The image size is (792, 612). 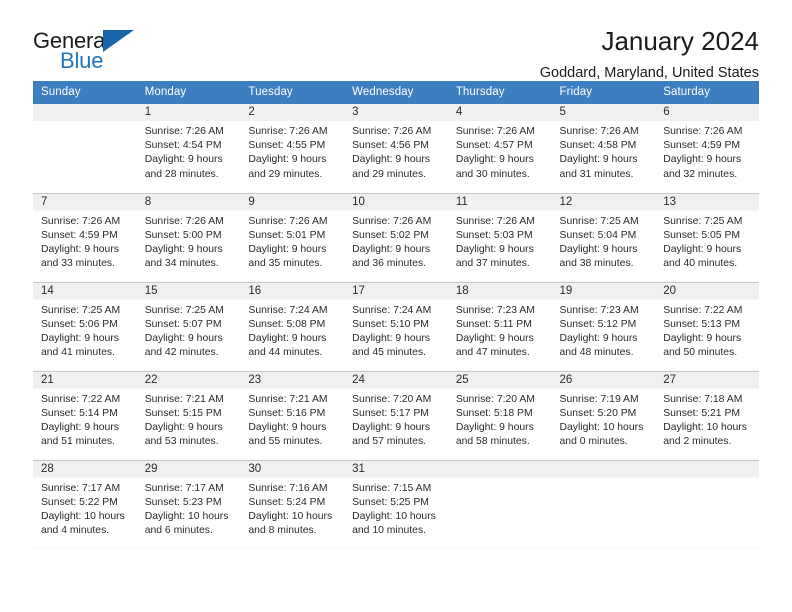 What do you see at coordinates (707, 92) in the screenshot?
I see `weekday-header-saturday: Saturday` at bounding box center [707, 92].